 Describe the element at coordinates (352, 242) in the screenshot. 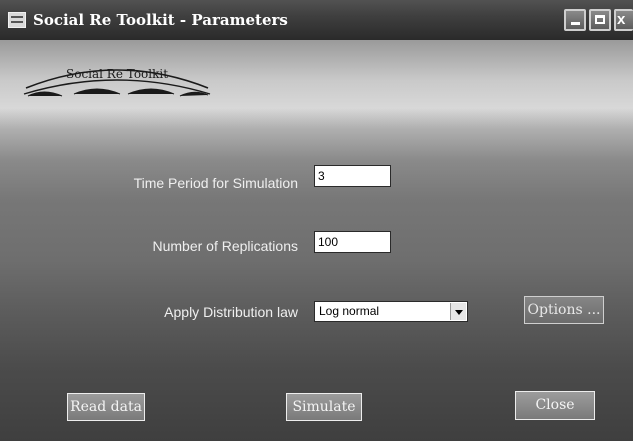

I see `replications-input` at that location.